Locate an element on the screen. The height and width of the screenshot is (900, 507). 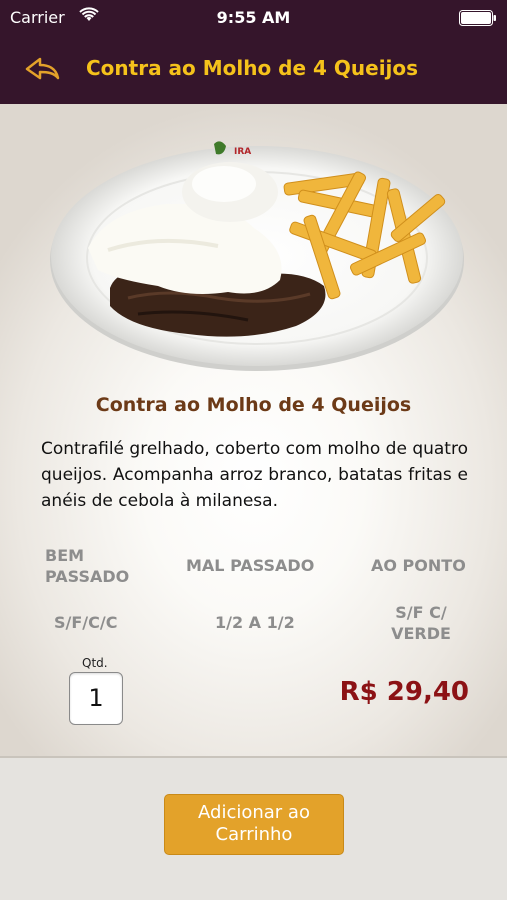
option-label: 1/2 A 1/2 is located at coordinates (255, 622).